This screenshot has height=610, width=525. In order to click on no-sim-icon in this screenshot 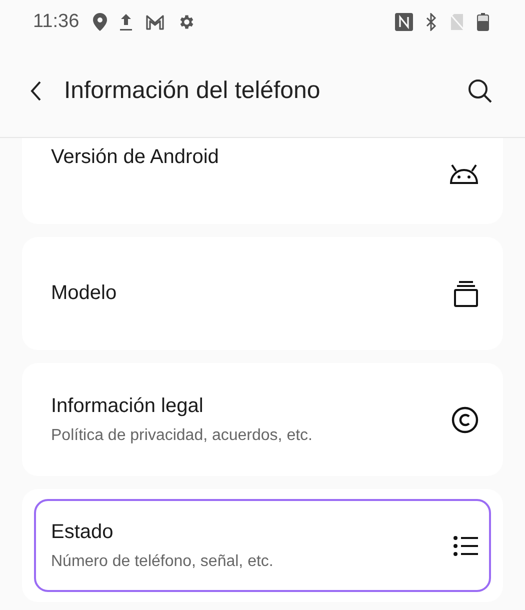, I will do `click(457, 22)`.